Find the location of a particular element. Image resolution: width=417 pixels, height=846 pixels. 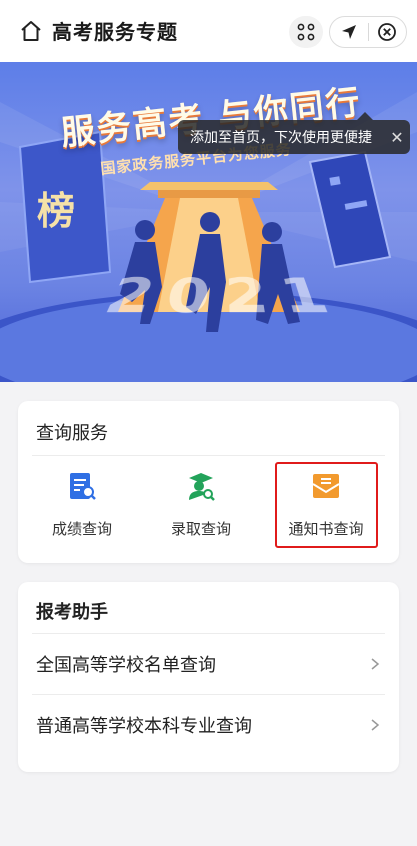

home-icon is located at coordinates (31, 31).